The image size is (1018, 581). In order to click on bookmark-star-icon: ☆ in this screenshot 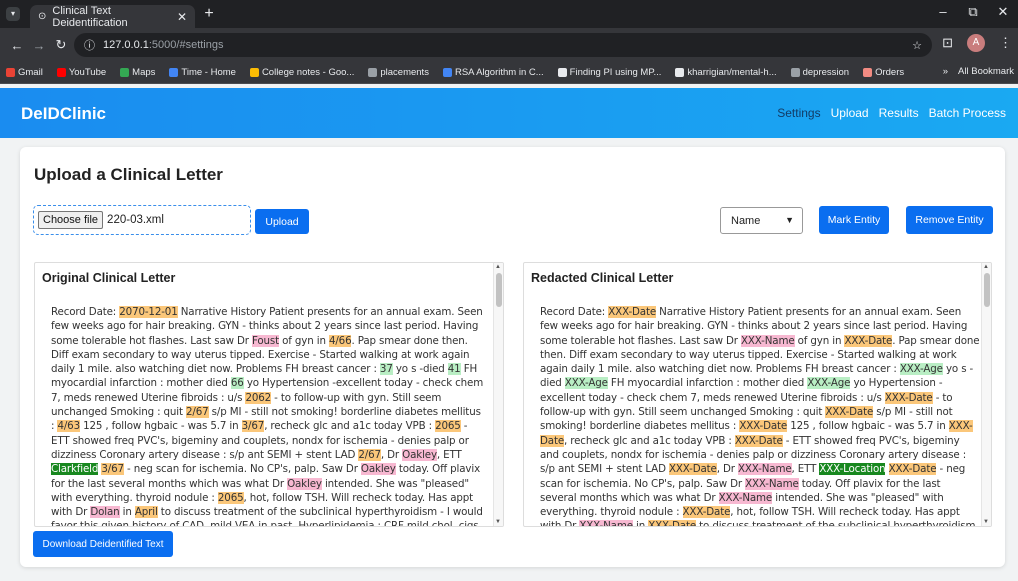, I will do `click(917, 45)`.